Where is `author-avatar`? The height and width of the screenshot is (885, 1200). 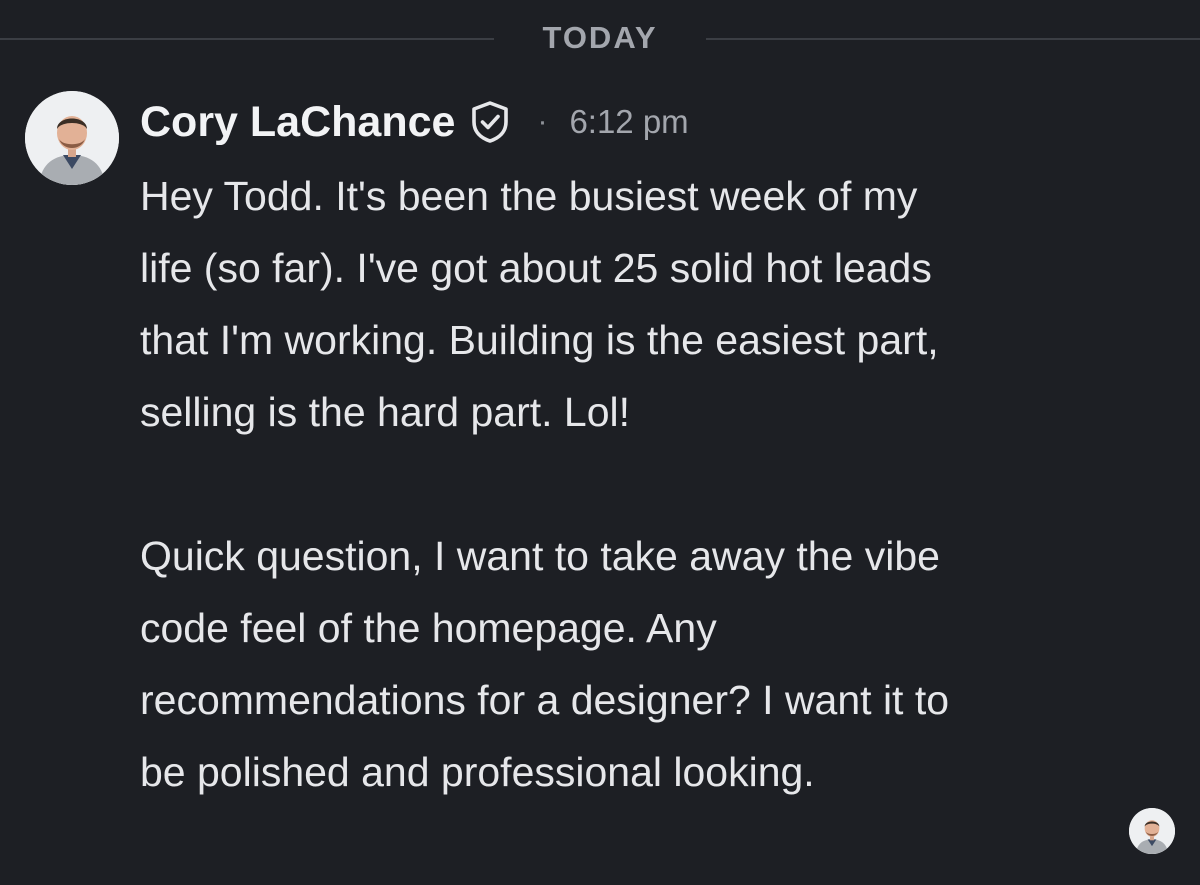 author-avatar is located at coordinates (72, 138).